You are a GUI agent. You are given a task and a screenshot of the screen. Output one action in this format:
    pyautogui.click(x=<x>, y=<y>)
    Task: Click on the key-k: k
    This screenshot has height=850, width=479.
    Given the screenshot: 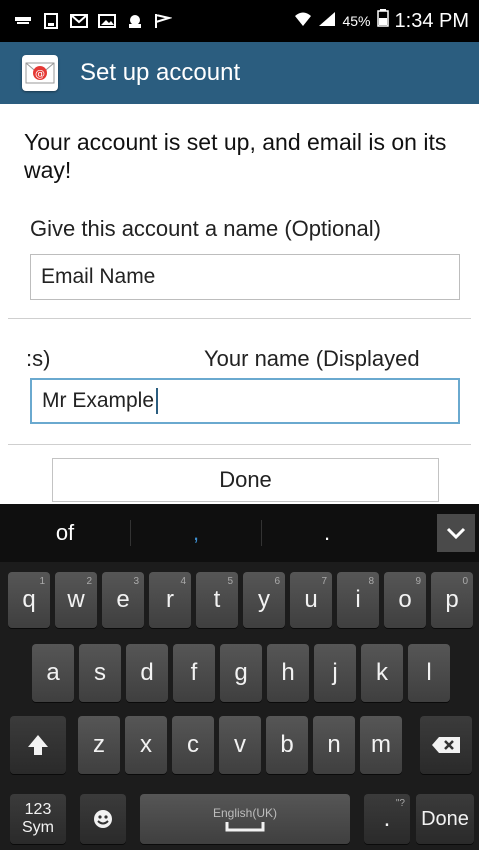 What is the action you would take?
    pyautogui.click(x=382, y=673)
    